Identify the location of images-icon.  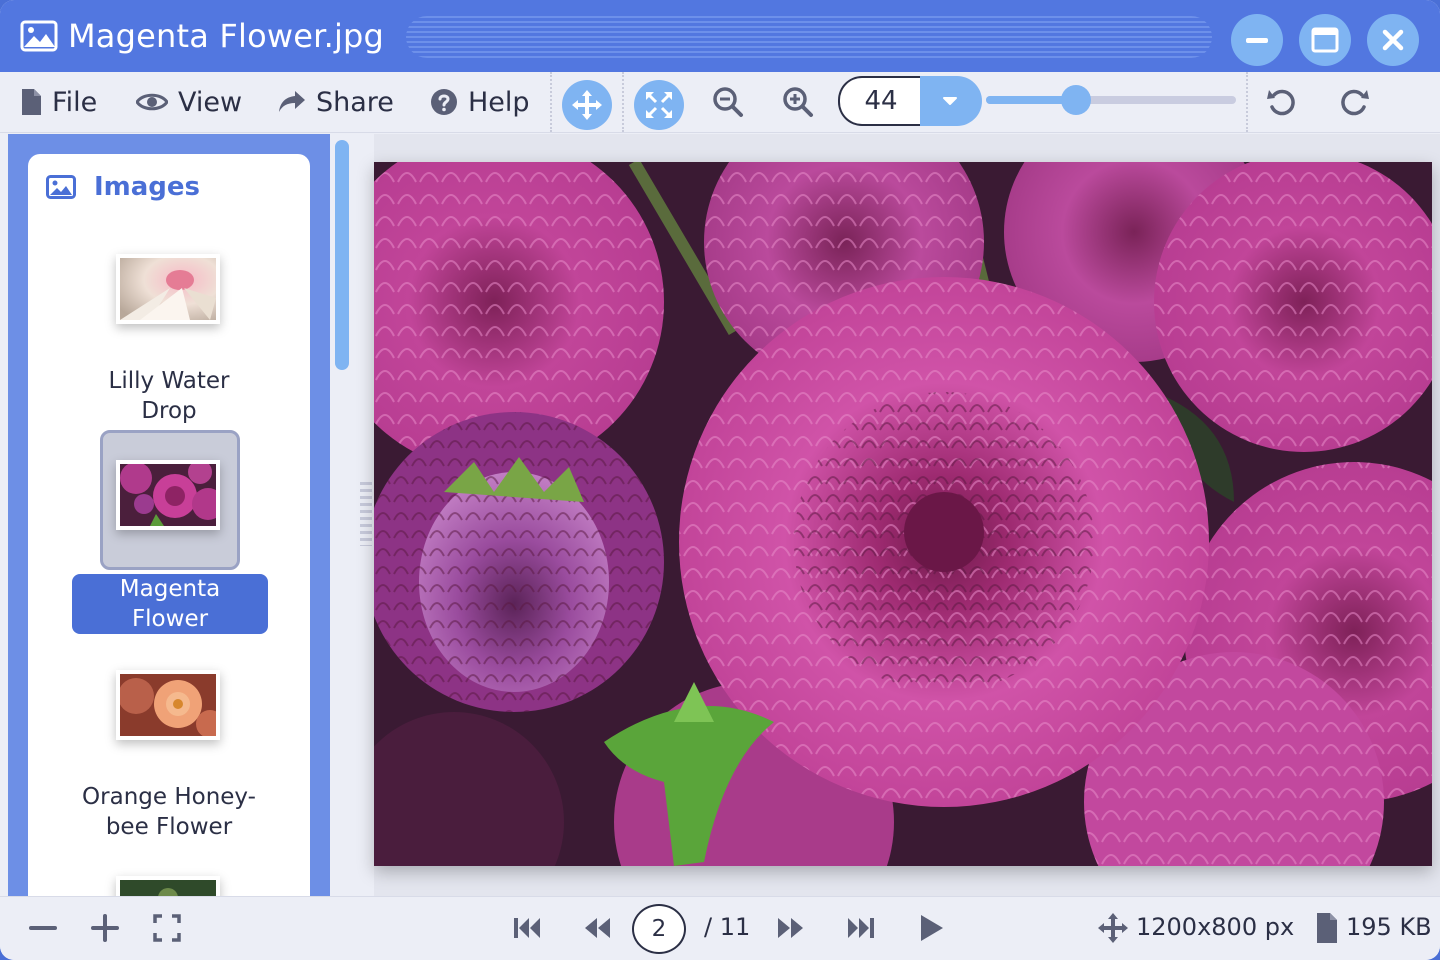
(61, 187).